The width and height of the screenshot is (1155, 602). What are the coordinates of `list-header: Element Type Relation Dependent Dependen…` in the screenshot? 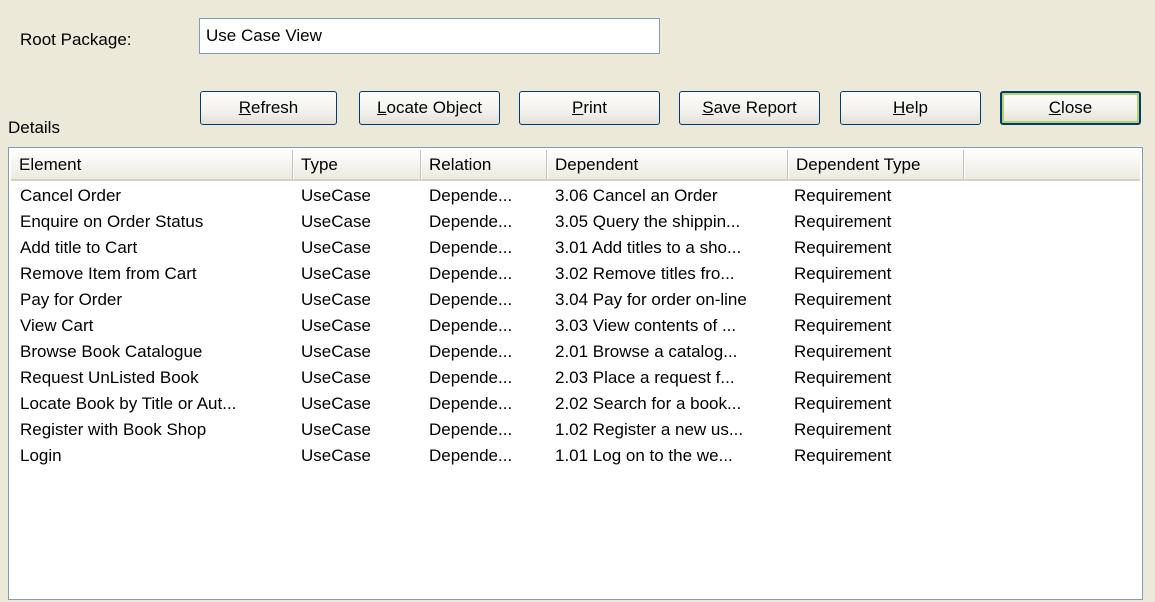 It's located at (575, 165).